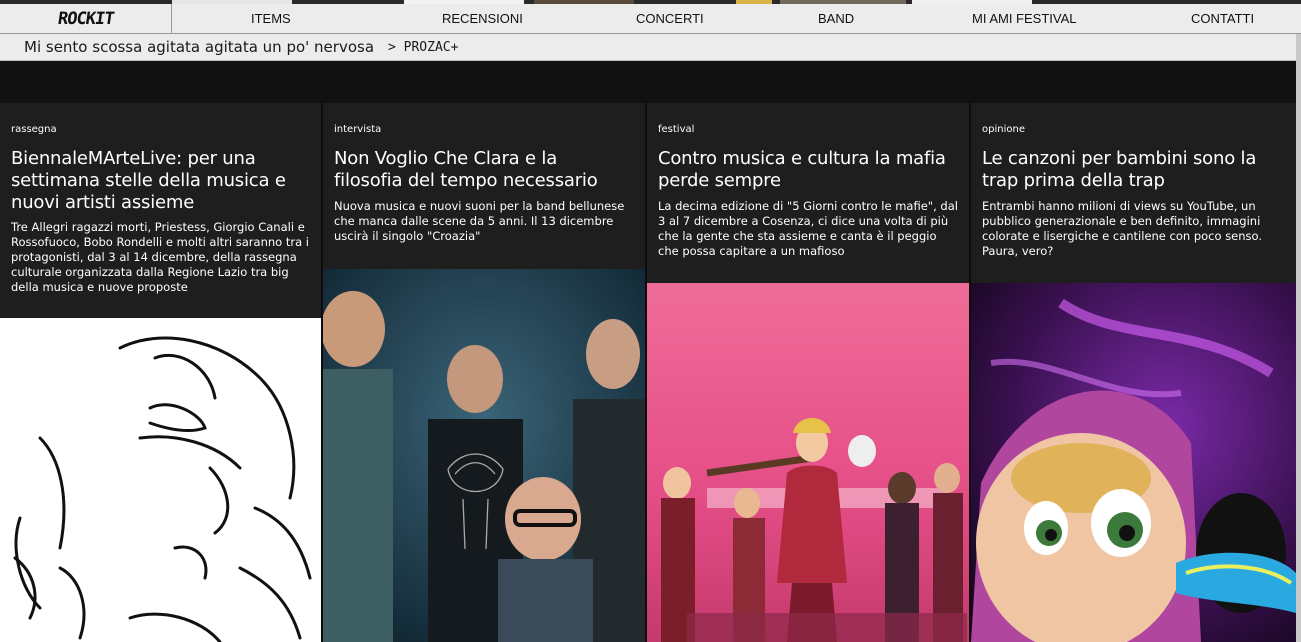 The height and width of the screenshot is (642, 1301). Describe the element at coordinates (1222, 19) in the screenshot. I see `nav-item-contatti: CONTATTI` at that location.